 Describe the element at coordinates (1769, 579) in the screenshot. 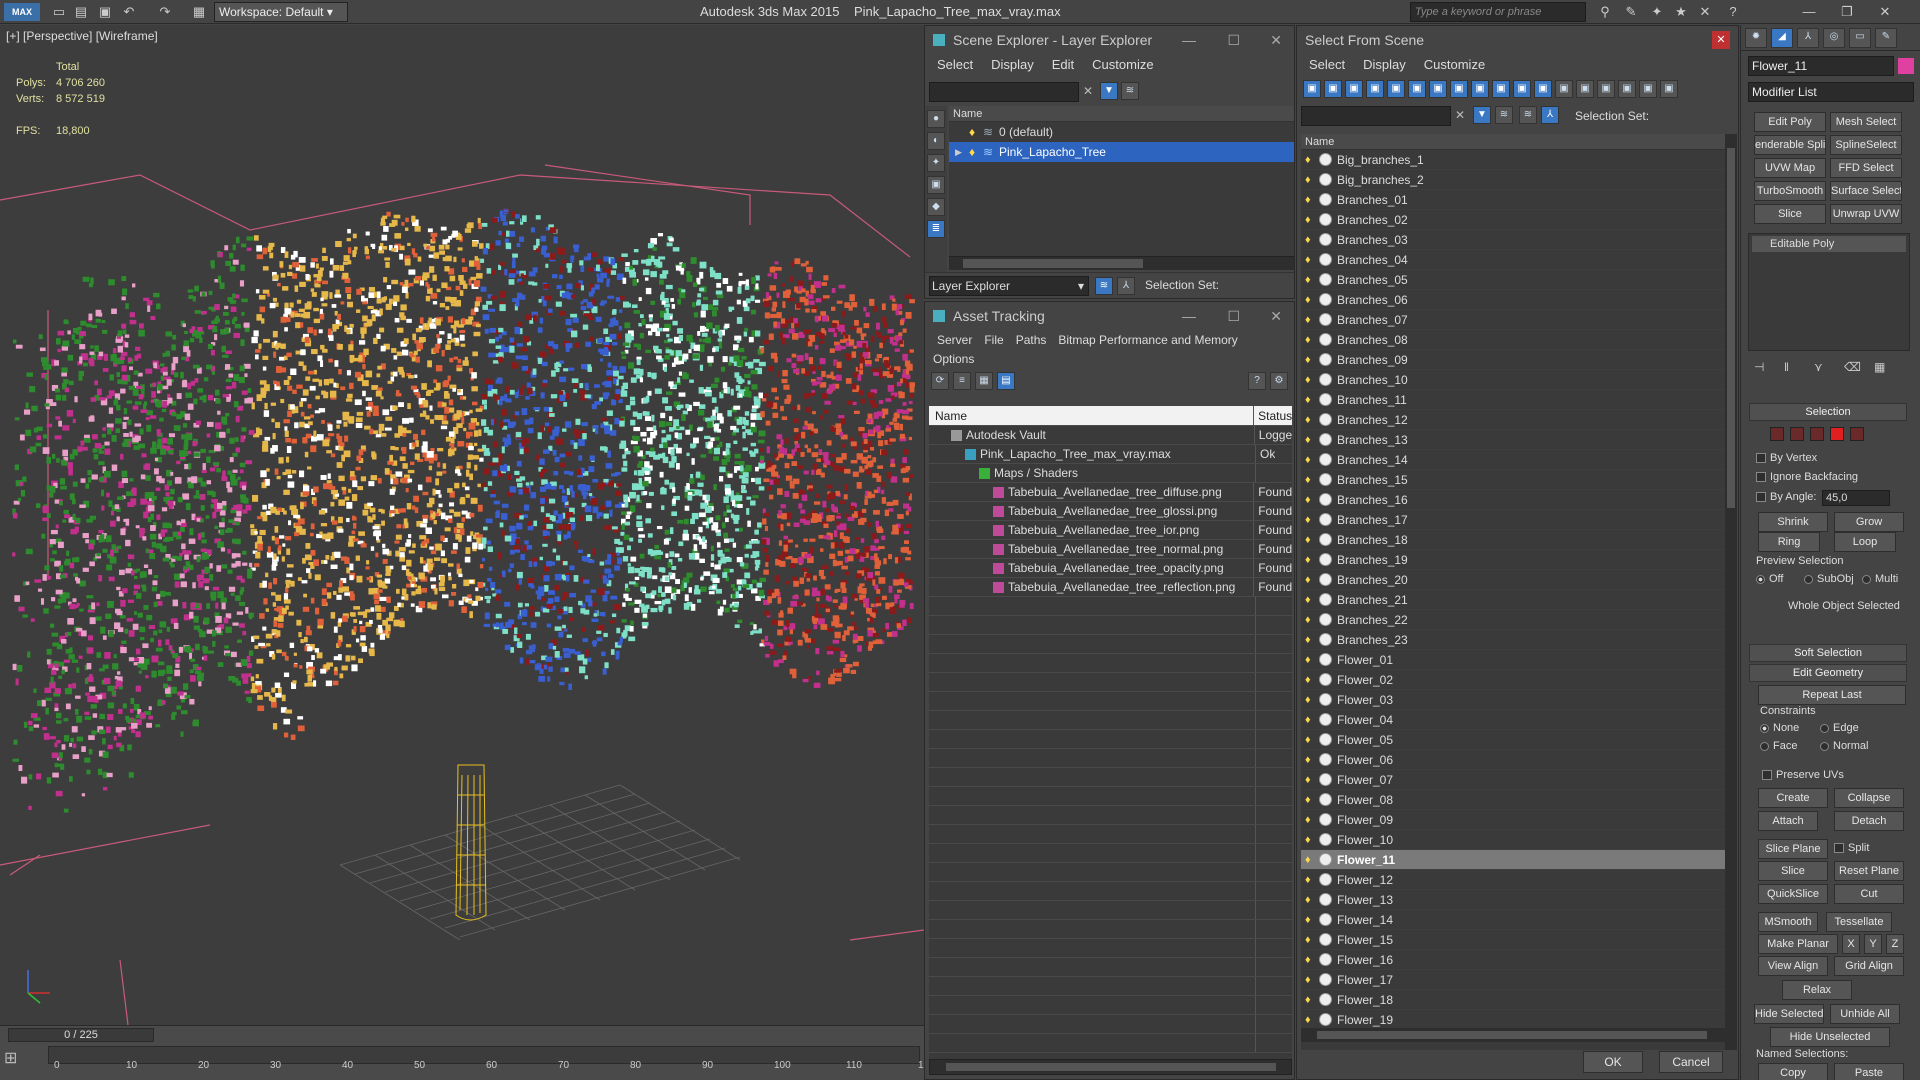

I see `preview-off-option: Off` at that location.